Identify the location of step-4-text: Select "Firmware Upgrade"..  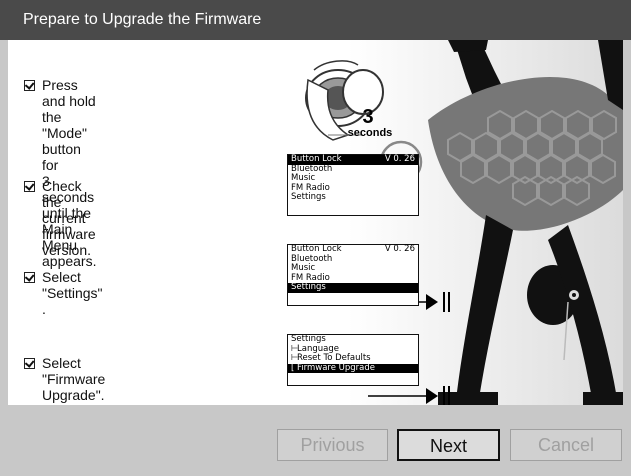
(74, 379).